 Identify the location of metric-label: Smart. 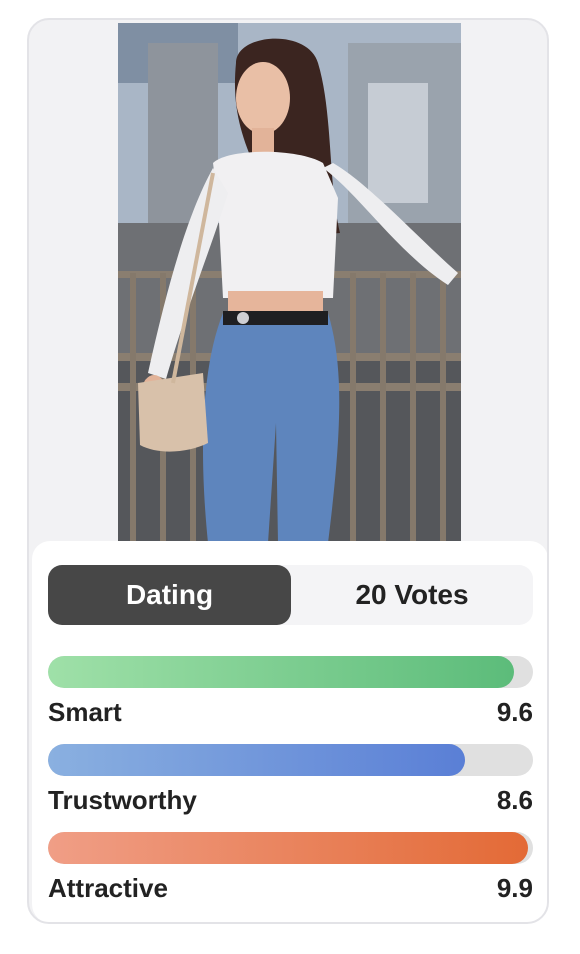
(85, 712).